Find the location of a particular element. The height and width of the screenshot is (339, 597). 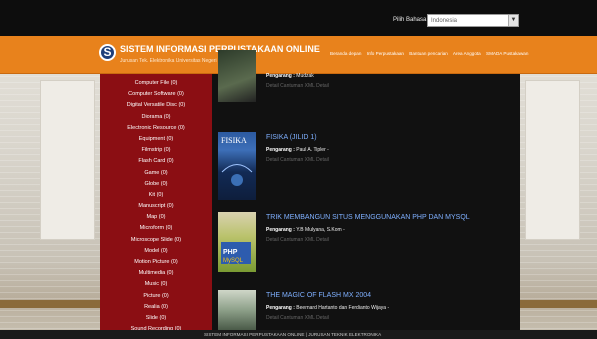

chevron-down-icon: ▼ is located at coordinates (513, 20).